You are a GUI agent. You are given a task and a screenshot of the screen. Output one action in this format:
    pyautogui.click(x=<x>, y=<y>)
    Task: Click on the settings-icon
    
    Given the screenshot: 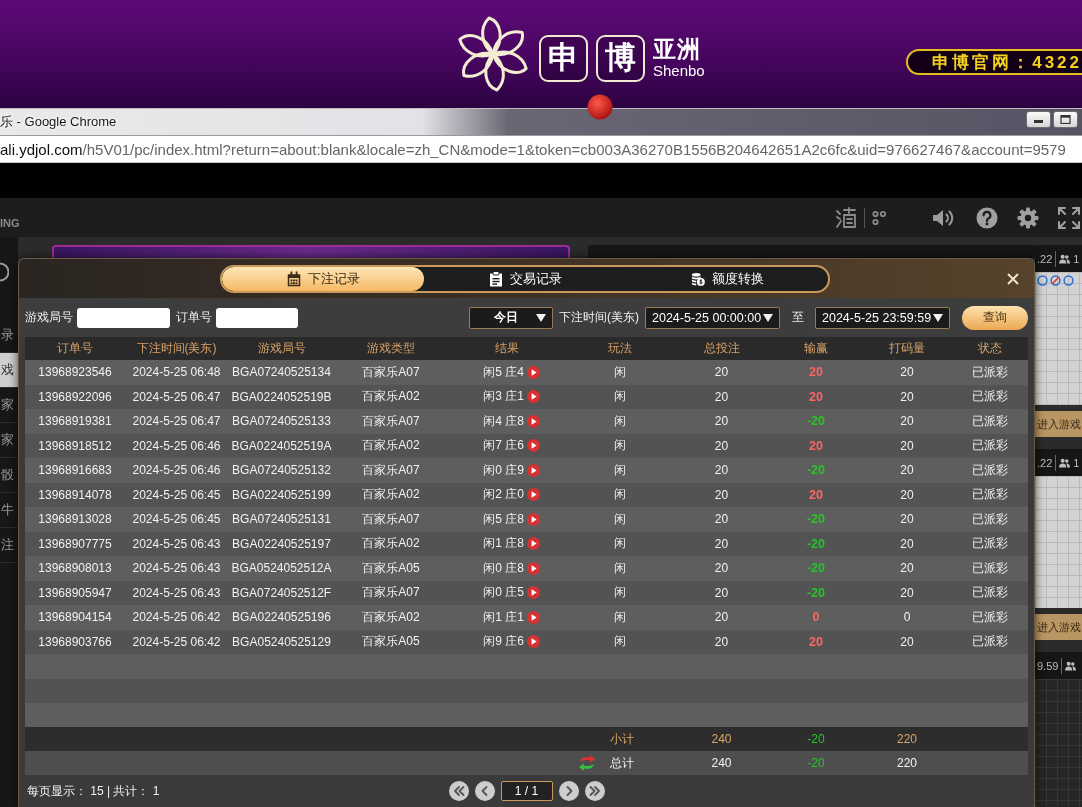 What is the action you would take?
    pyautogui.click(x=1028, y=217)
    